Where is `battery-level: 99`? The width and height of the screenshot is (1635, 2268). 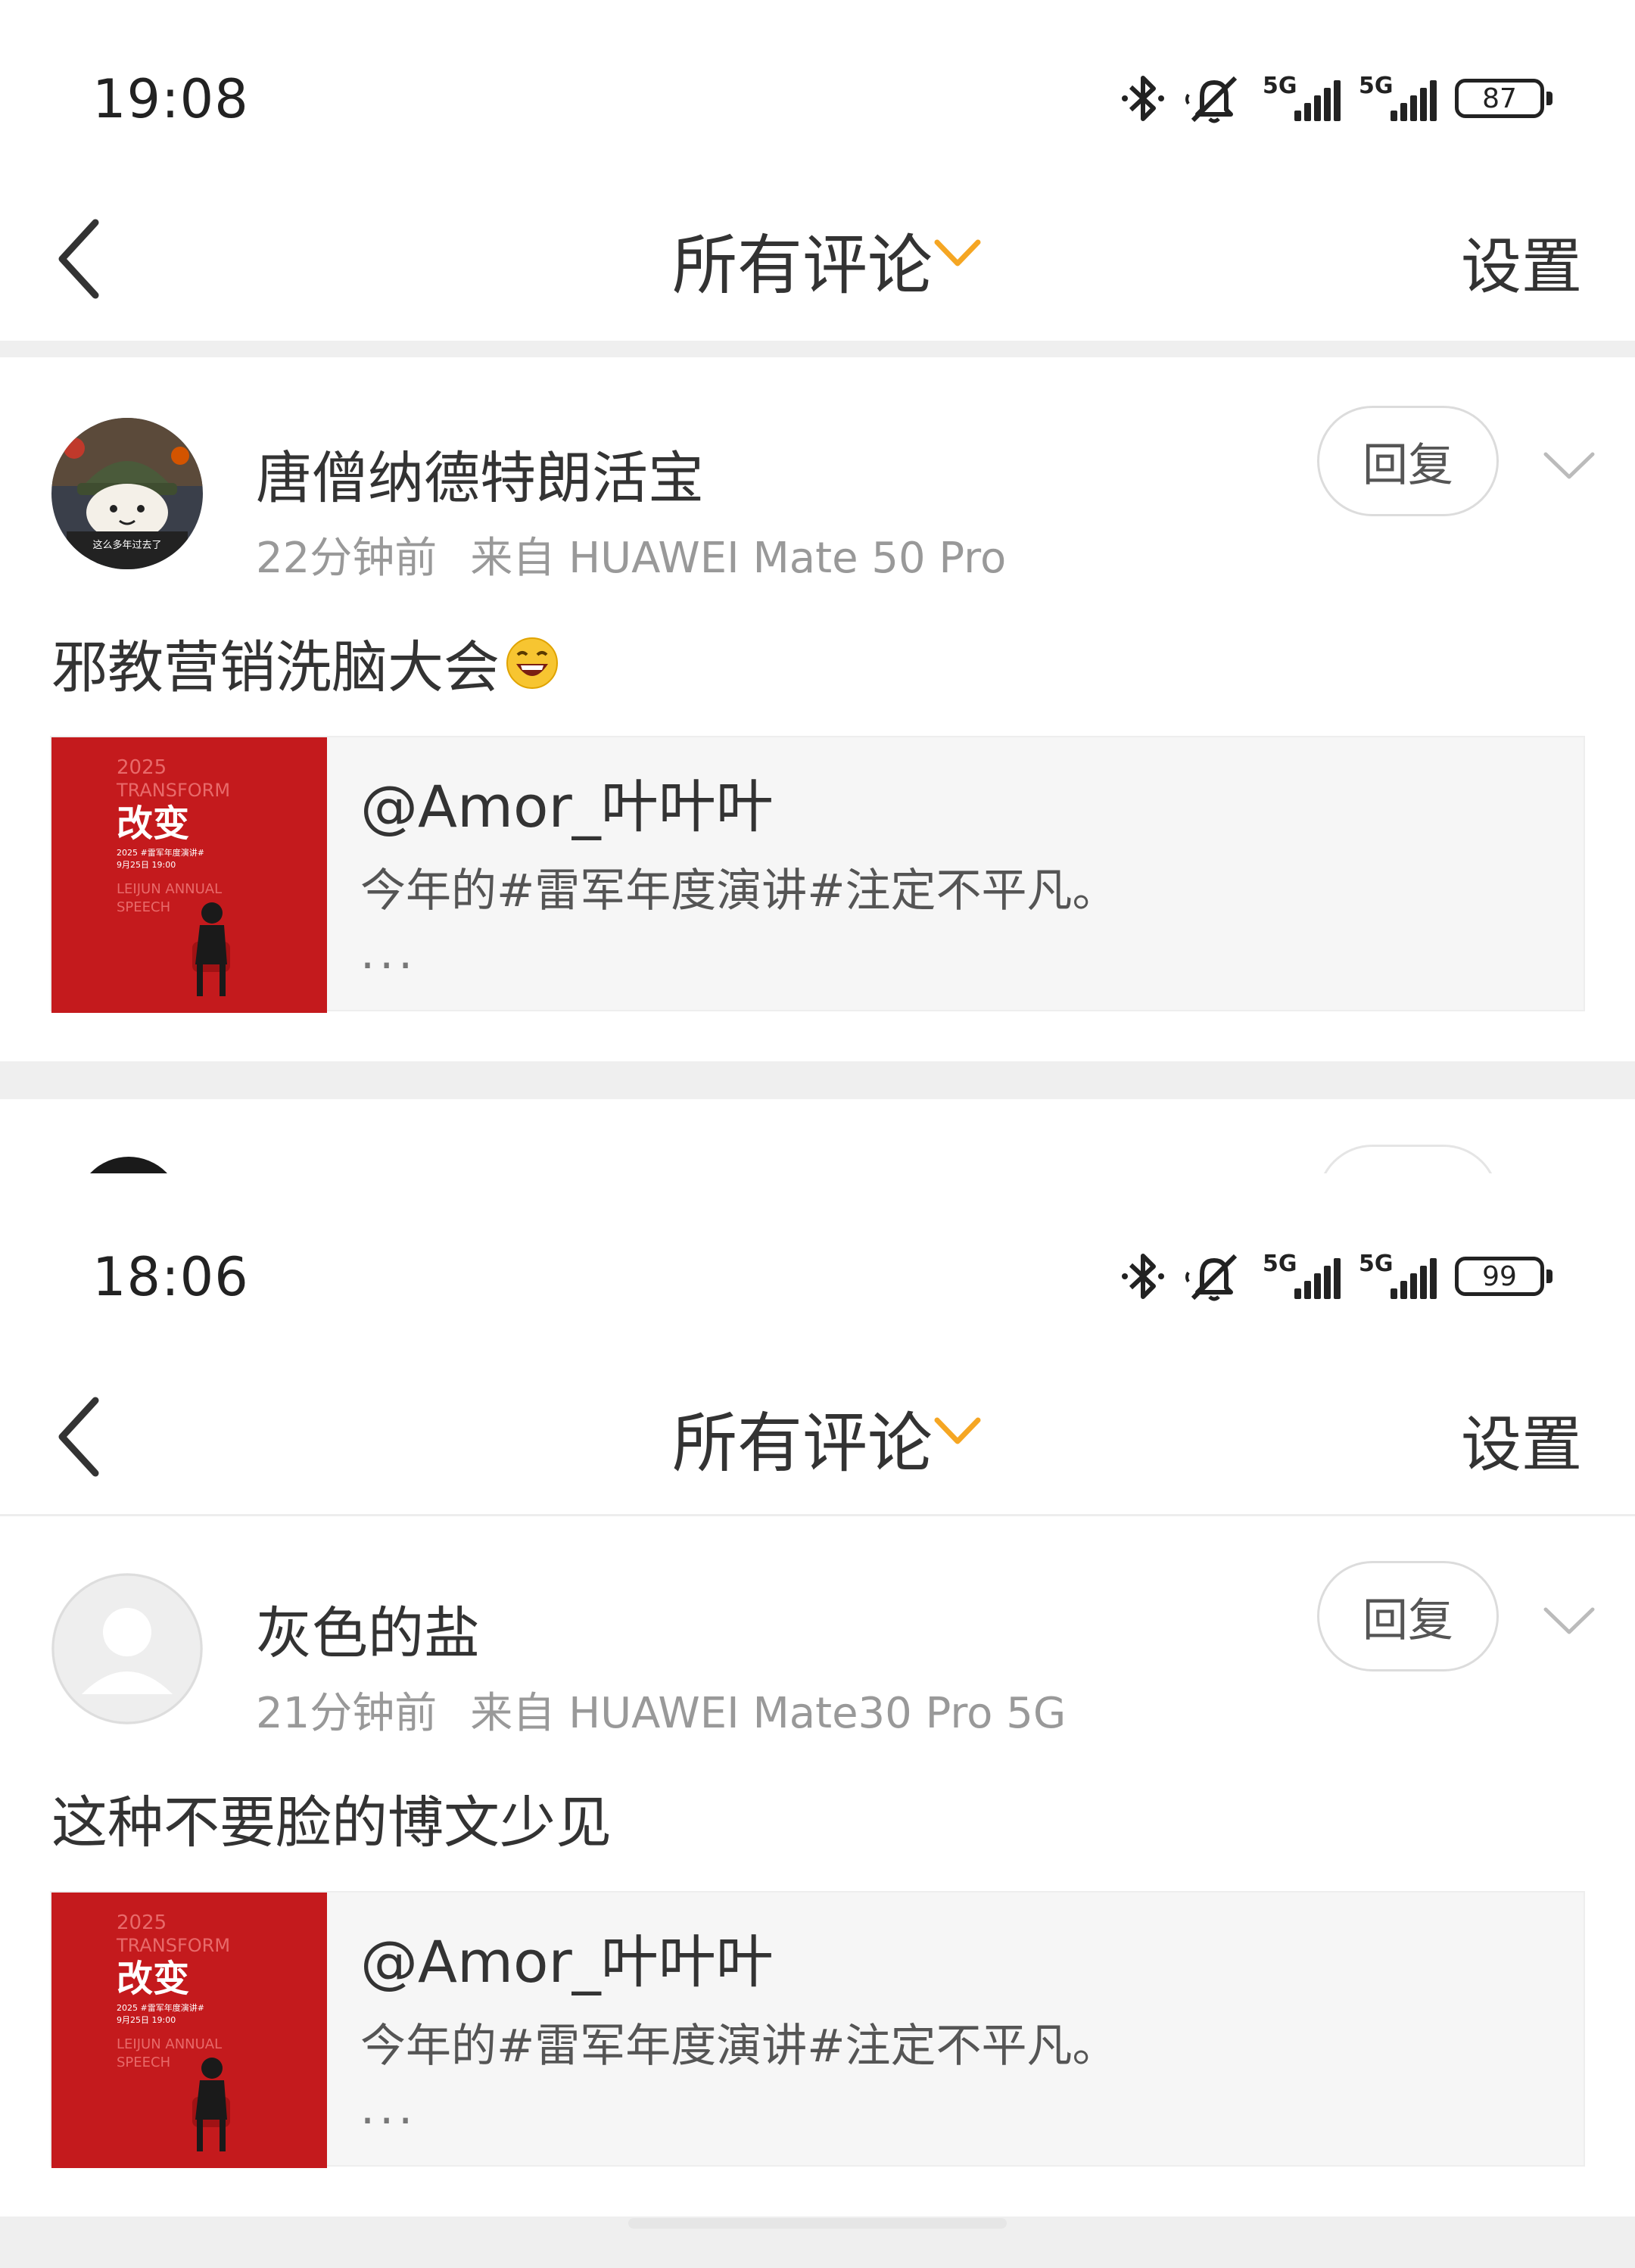 battery-level: 99 is located at coordinates (1499, 1276).